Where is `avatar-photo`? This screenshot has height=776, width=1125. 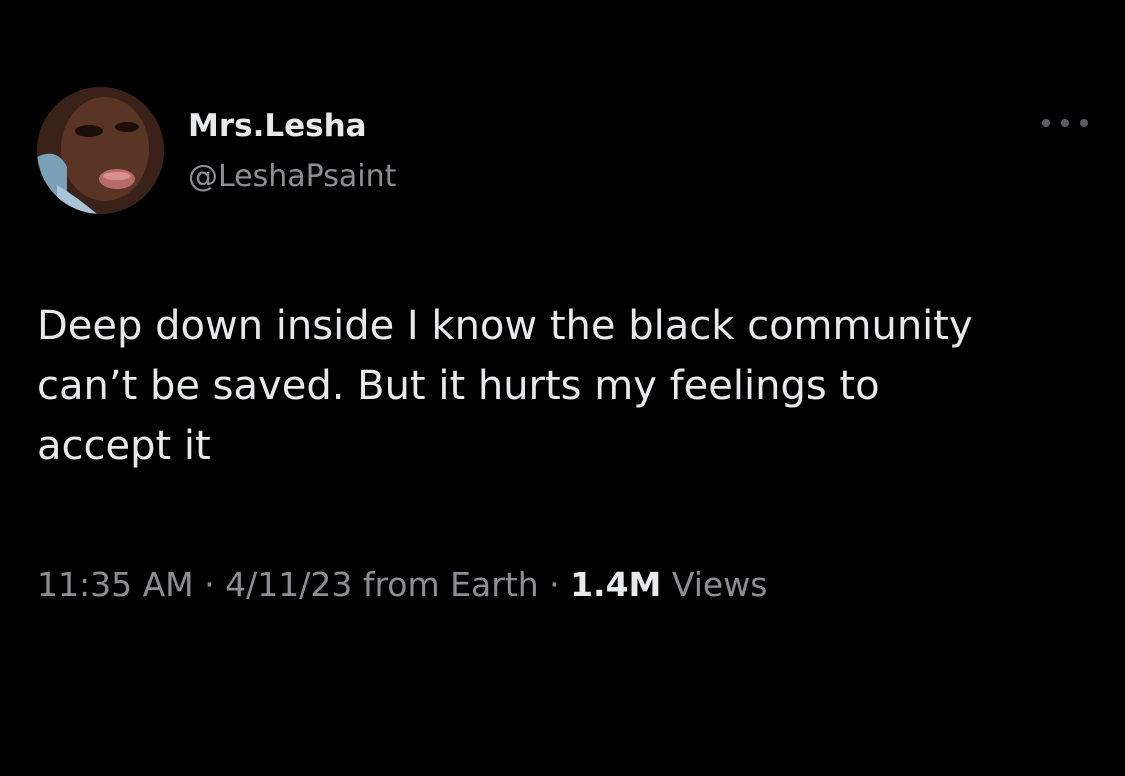 avatar-photo is located at coordinates (100, 150).